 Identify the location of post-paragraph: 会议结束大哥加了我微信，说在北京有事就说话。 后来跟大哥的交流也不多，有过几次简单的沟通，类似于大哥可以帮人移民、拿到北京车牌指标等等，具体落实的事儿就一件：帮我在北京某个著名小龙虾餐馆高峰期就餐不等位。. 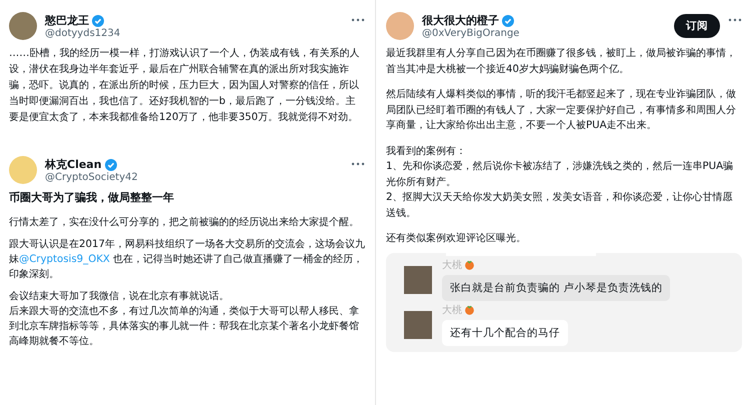
(184, 319).